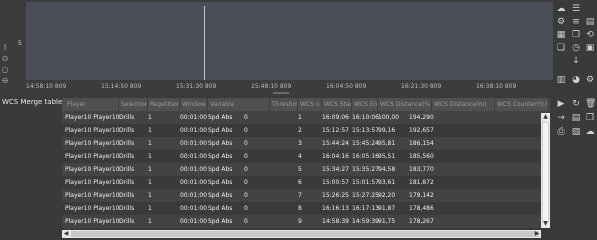  What do you see at coordinates (576, 9) in the screenshot?
I see `list-icon: ☰` at bounding box center [576, 9].